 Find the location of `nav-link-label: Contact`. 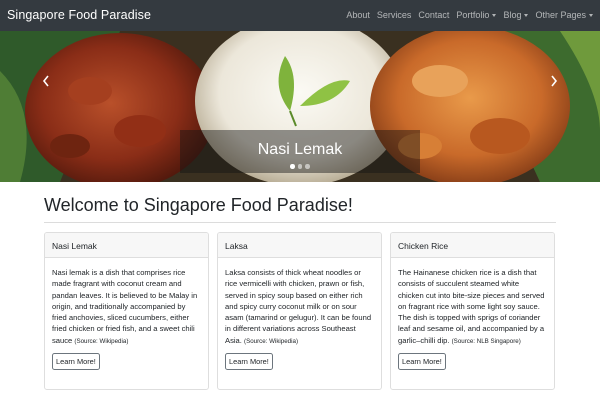

nav-link-label: Contact is located at coordinates (434, 15).